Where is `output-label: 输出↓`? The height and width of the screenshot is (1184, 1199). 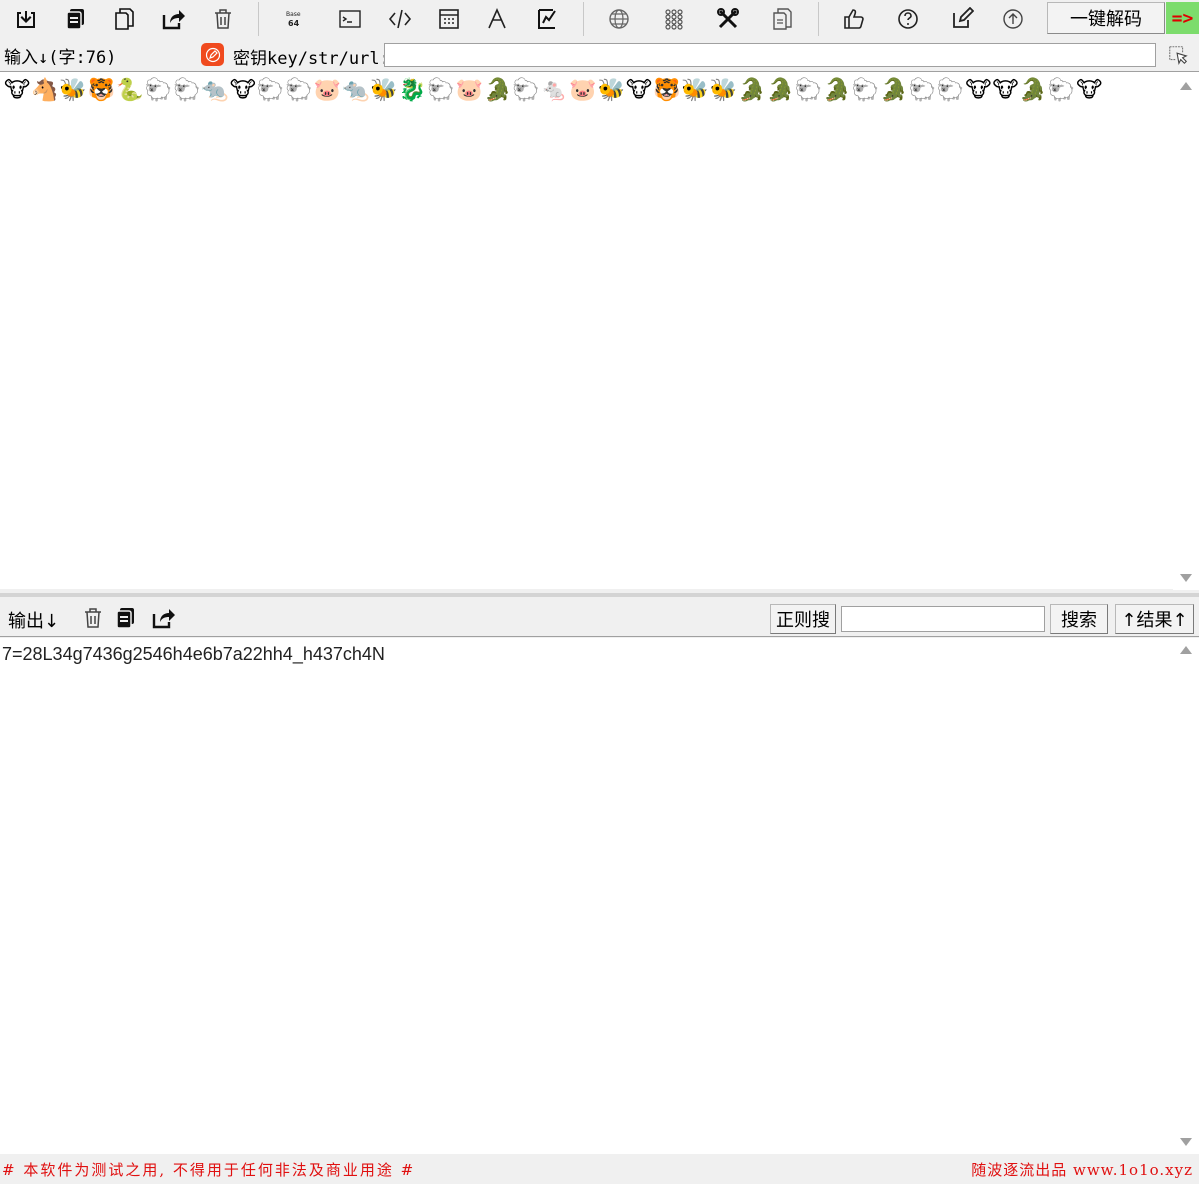
output-label: 输出↓ is located at coordinates (34, 621).